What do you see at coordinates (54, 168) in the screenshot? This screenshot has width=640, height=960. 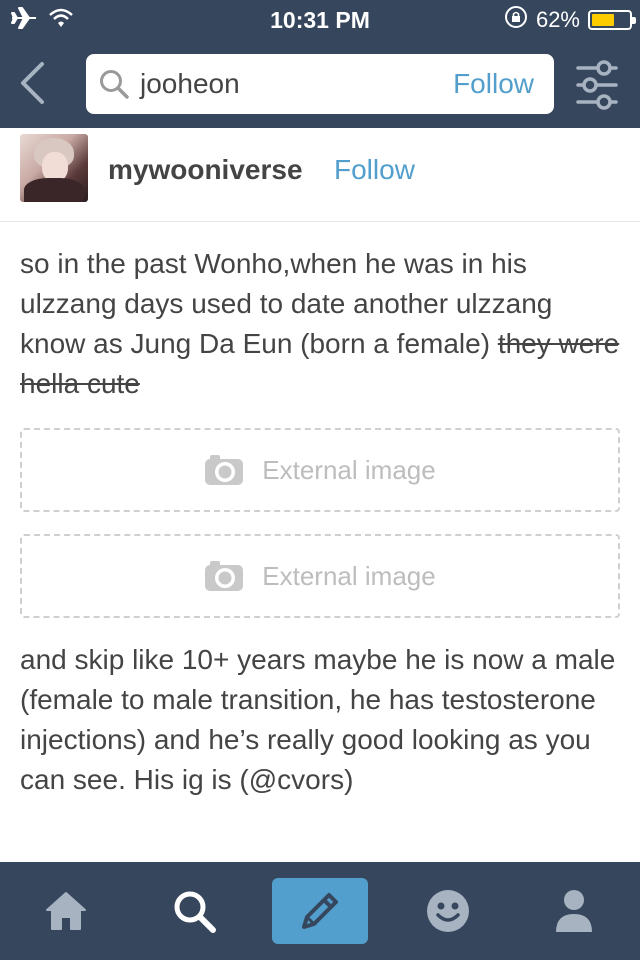 I see `avatar` at bounding box center [54, 168].